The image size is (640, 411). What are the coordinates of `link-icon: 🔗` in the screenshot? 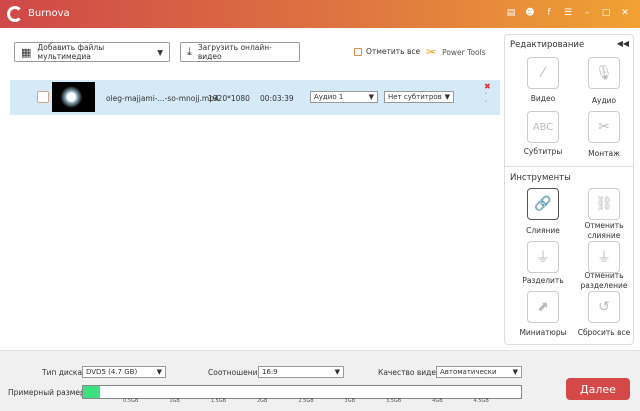 It's located at (543, 204).